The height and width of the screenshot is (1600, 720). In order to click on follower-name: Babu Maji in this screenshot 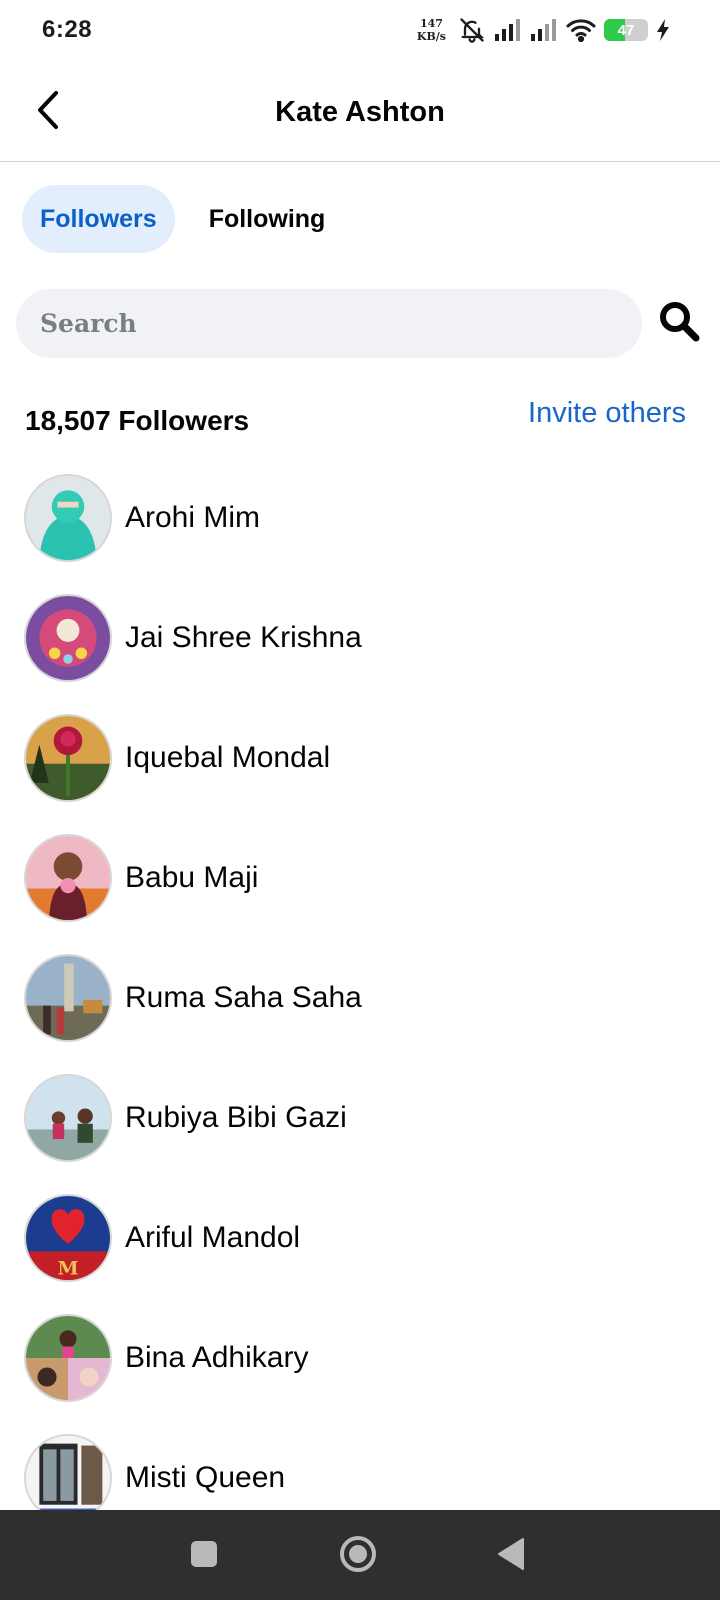, I will do `click(191, 878)`.